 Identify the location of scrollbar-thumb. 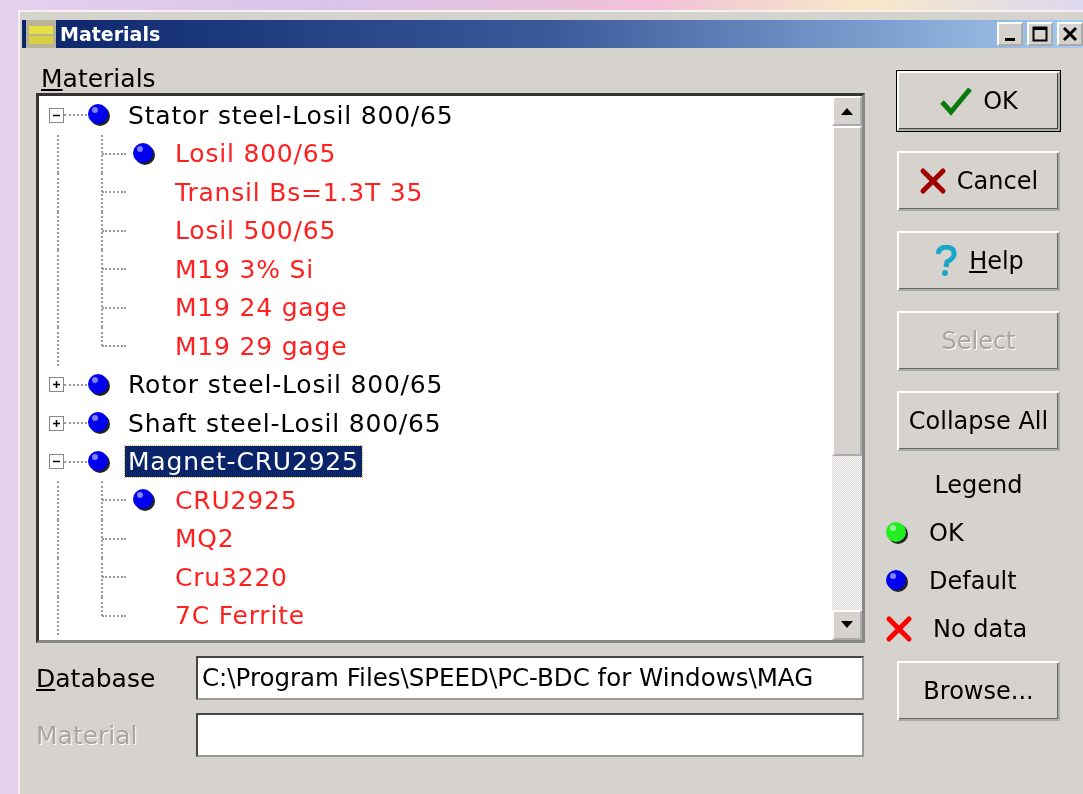
(847, 291).